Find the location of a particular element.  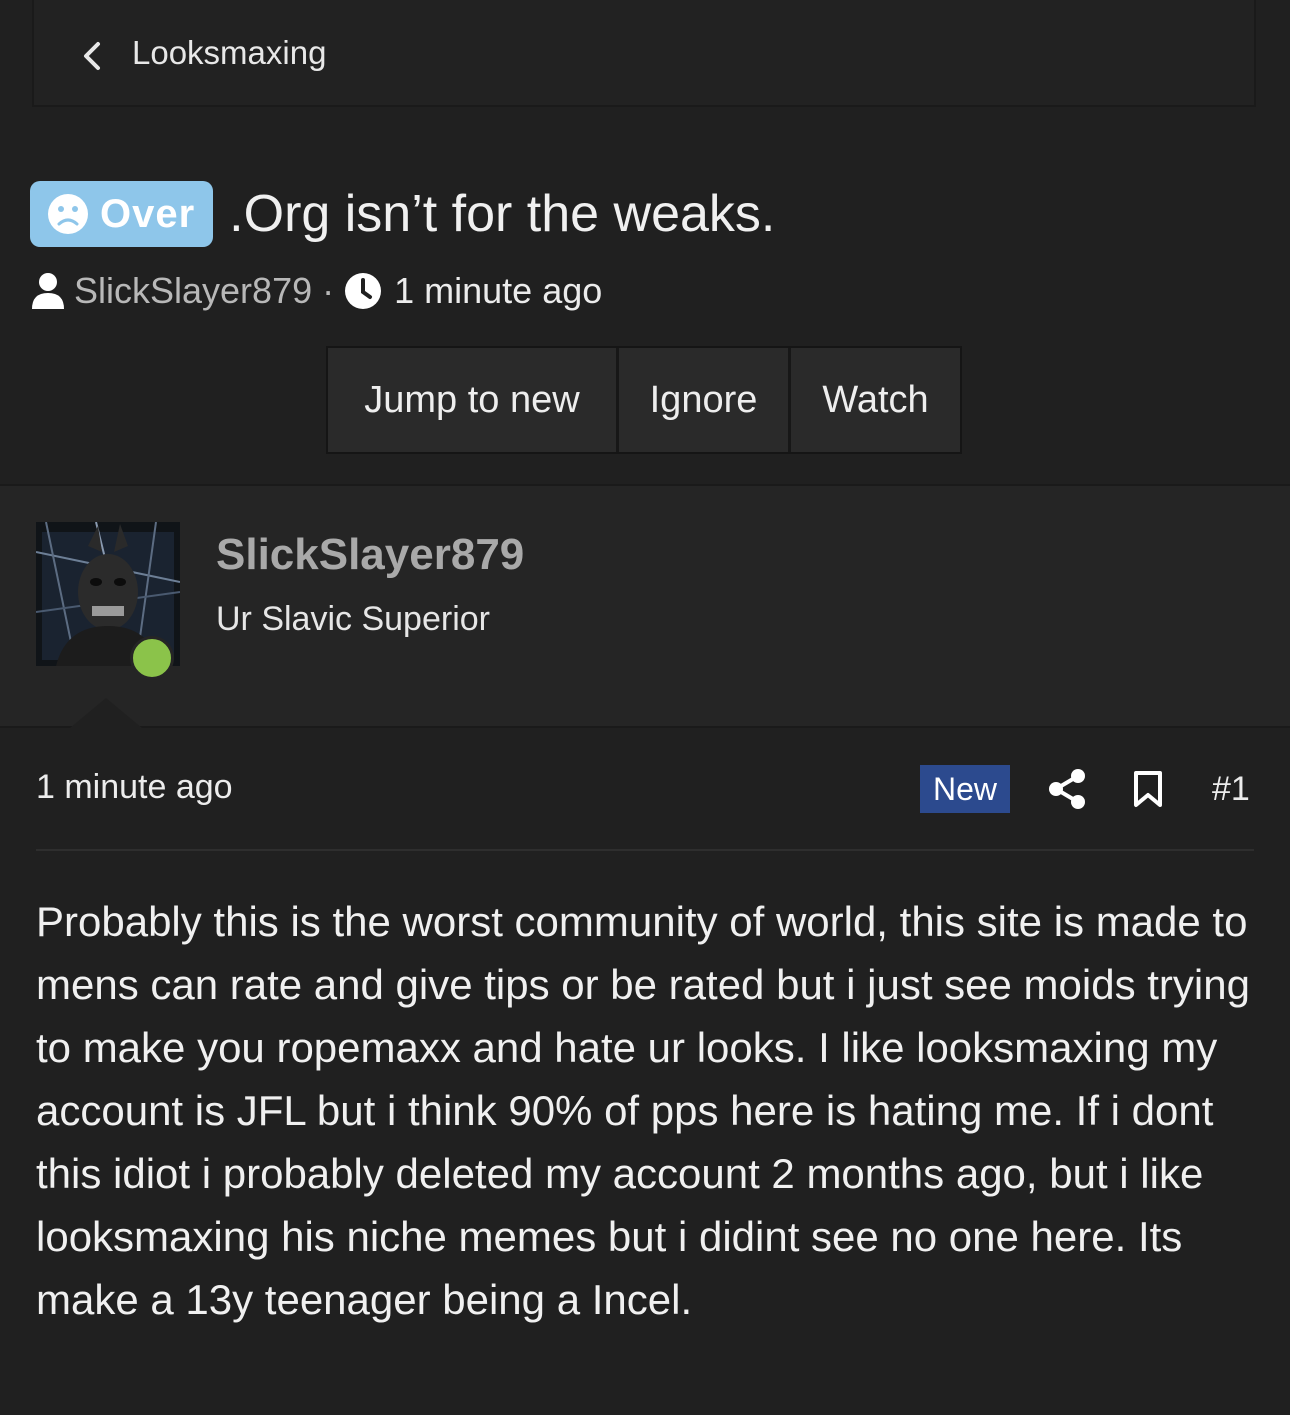

user-icon is located at coordinates (48, 291).